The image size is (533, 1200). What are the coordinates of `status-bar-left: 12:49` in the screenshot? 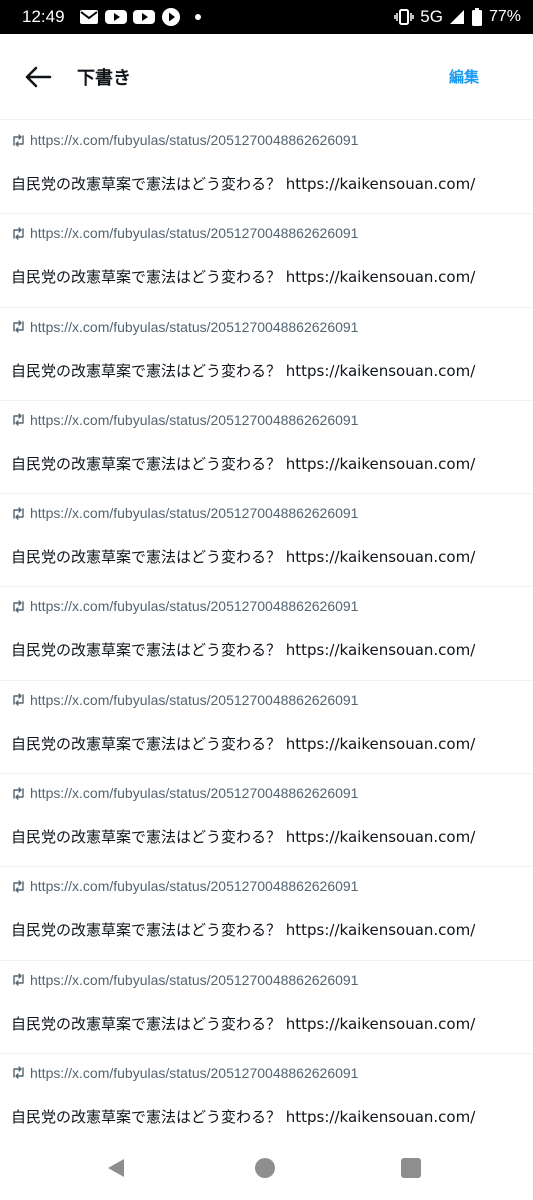 It's located at (111, 17).